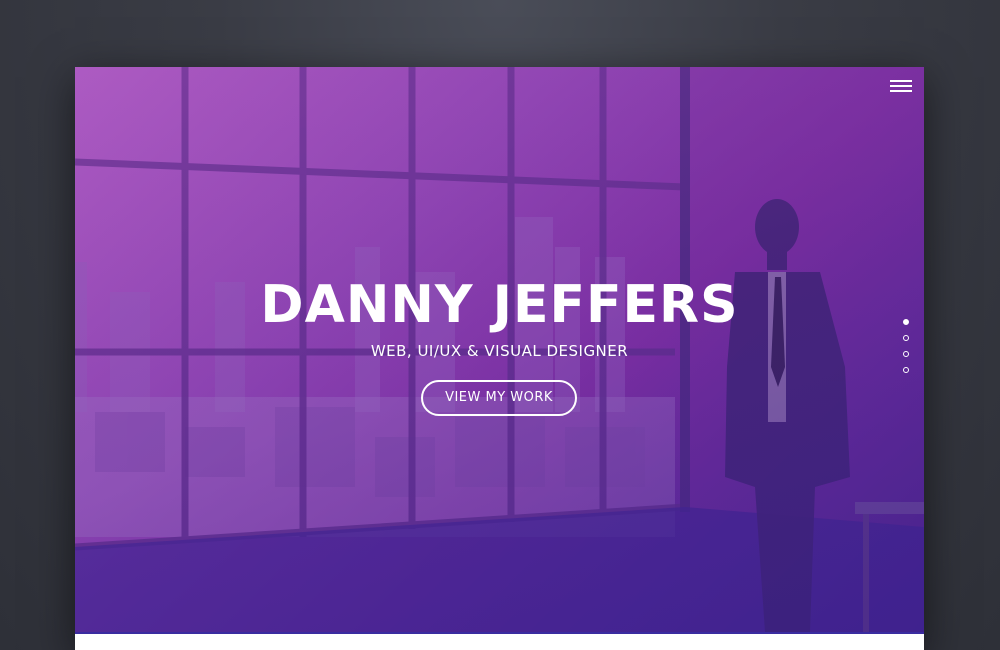 Image resolution: width=1000 pixels, height=650 pixels. Describe the element at coordinates (499, 398) in the screenshot. I see `view-my-work-button: VIEW MY WORK` at that location.